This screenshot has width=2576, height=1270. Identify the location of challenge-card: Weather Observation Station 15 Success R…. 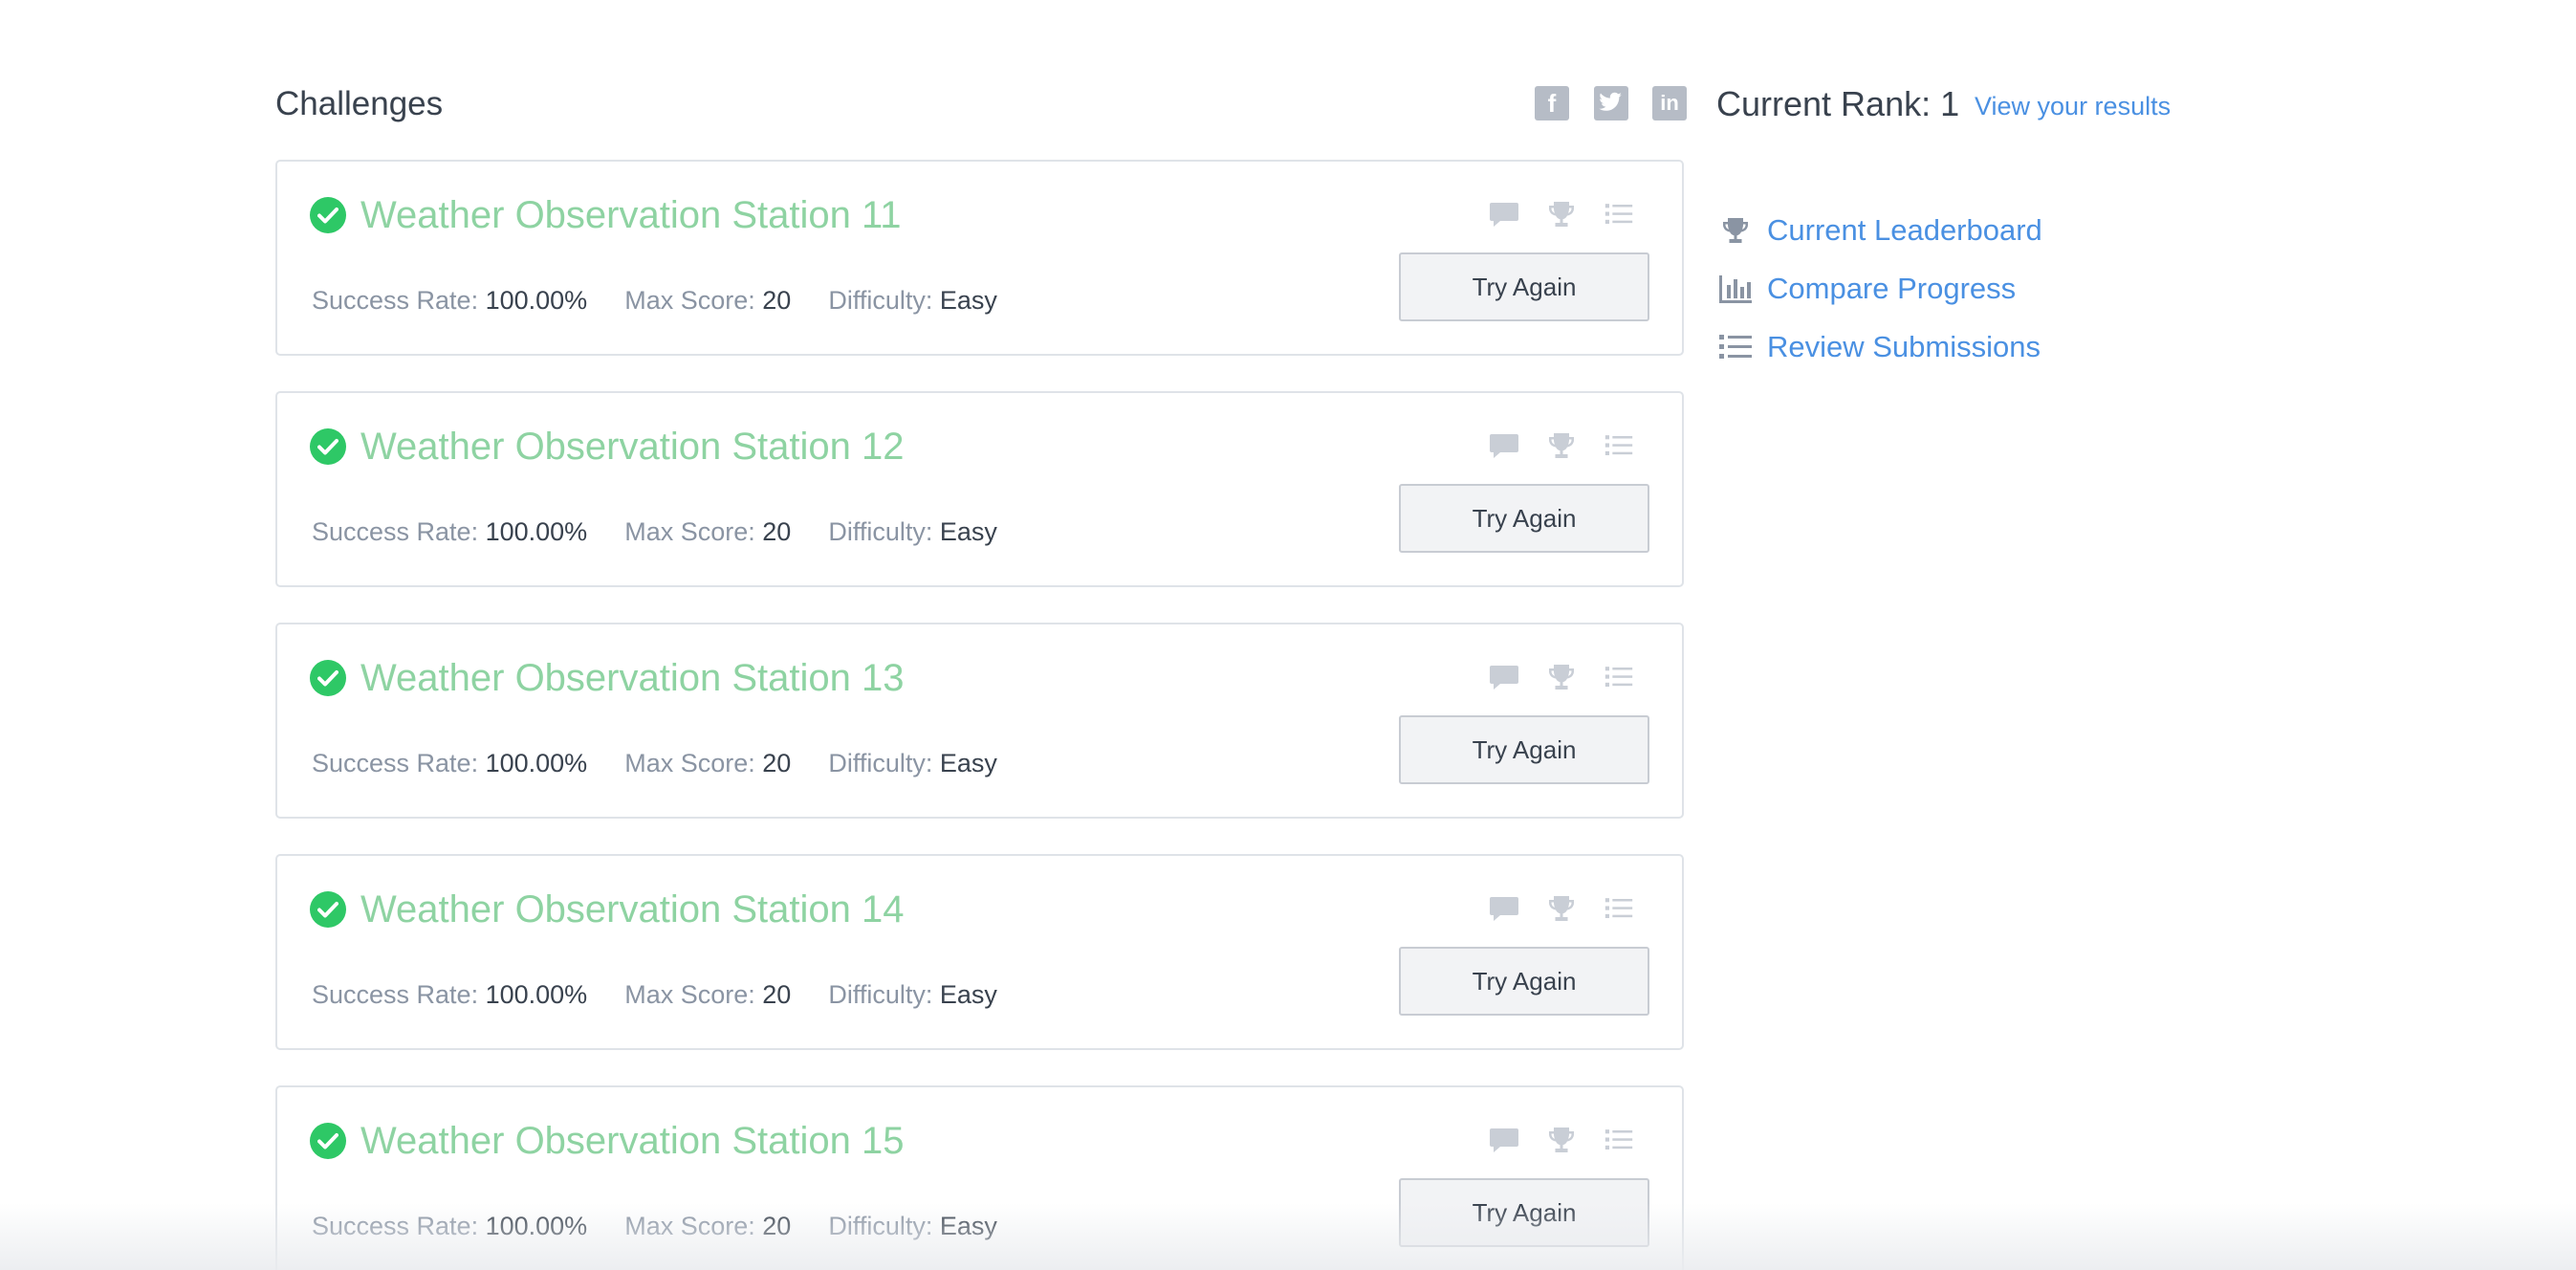
(979, 1178).